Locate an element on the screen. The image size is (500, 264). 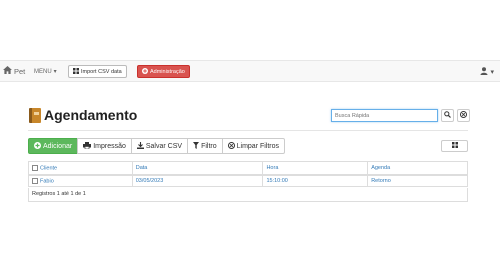
user-icon is located at coordinates (484, 72).